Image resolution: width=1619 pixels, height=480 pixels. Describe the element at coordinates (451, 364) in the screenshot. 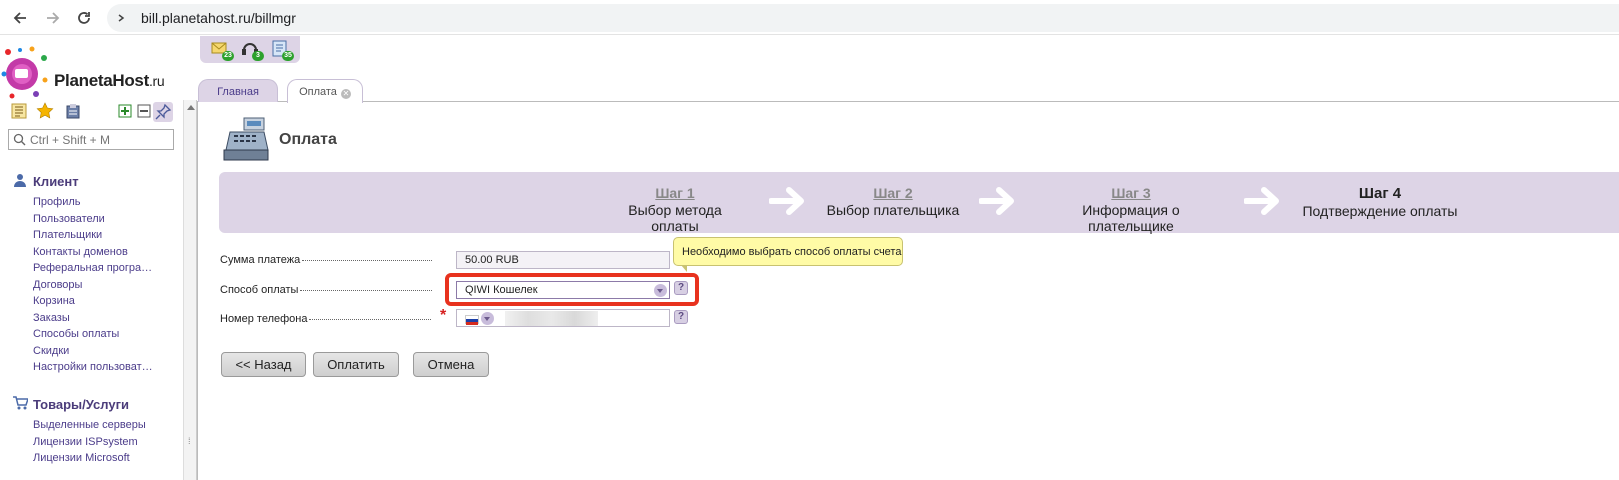

I see `cancel-button: Отмена` at that location.